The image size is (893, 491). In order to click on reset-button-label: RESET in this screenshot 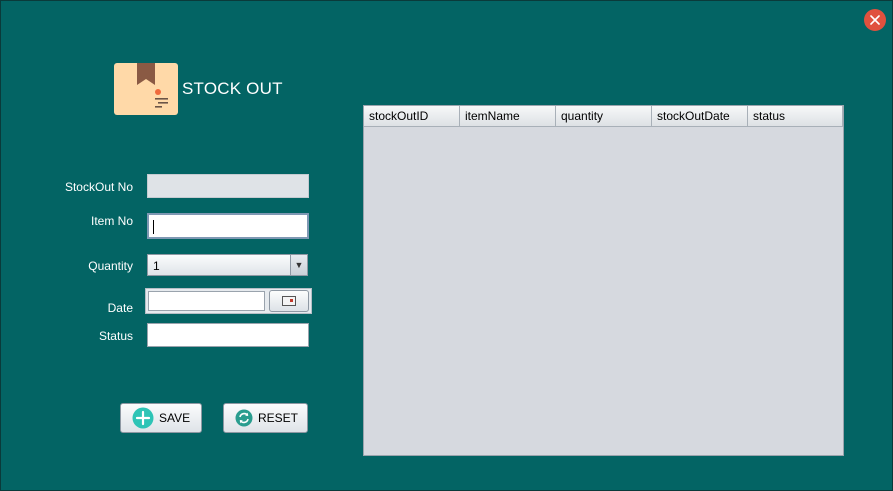, I will do `click(278, 418)`.